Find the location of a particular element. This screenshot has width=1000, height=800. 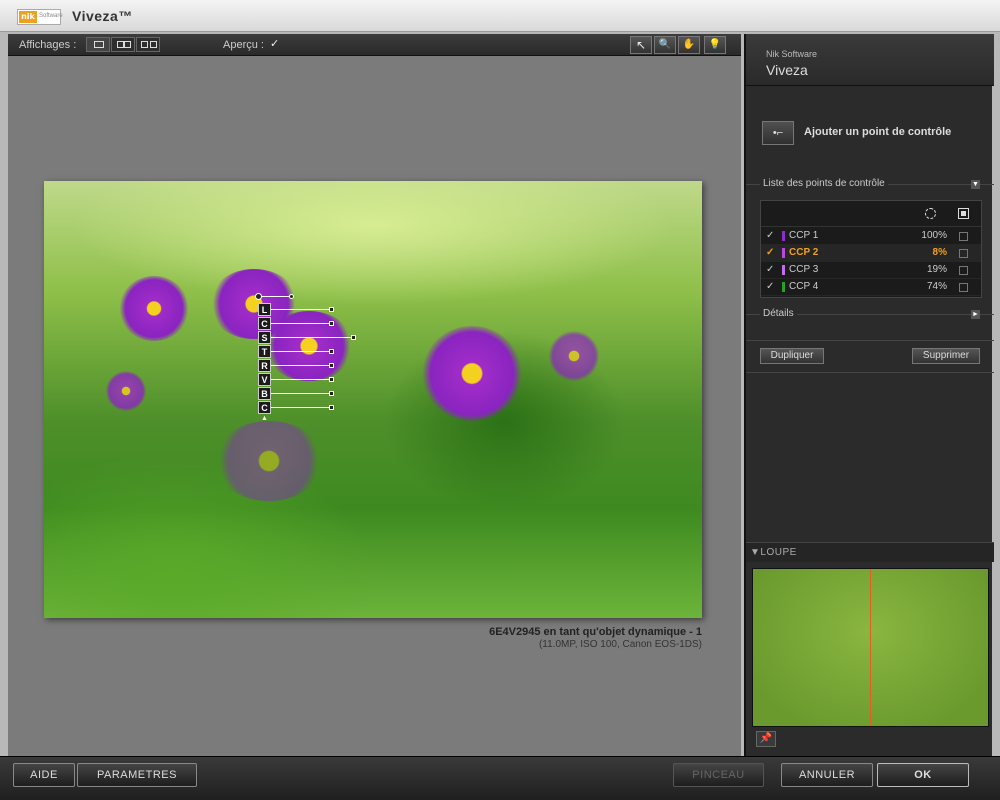

control-point-row: ✓ CCP 2 8% is located at coordinates (871, 253).